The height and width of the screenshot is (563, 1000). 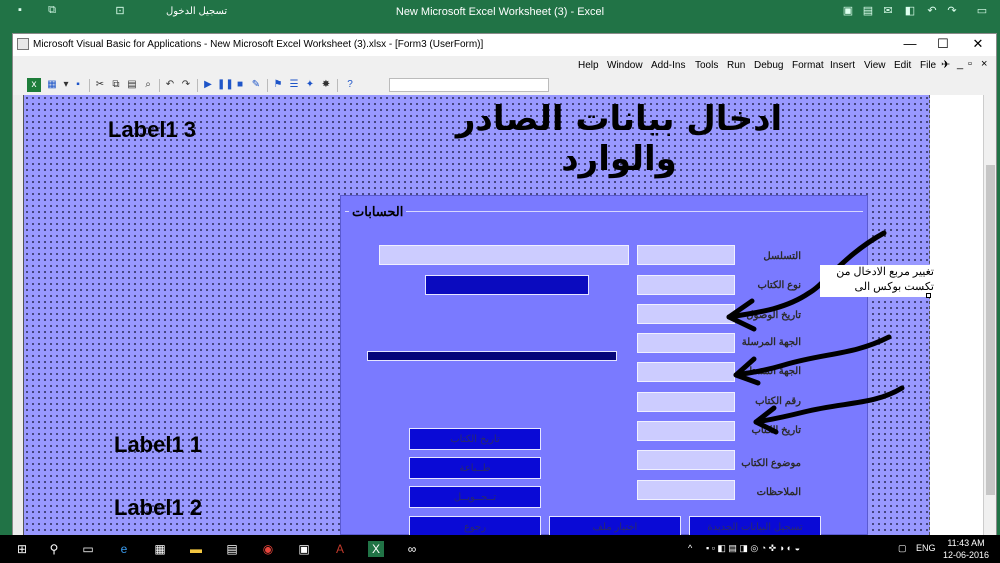 What do you see at coordinates (625, 65) in the screenshot?
I see `menu-window: Window` at bounding box center [625, 65].